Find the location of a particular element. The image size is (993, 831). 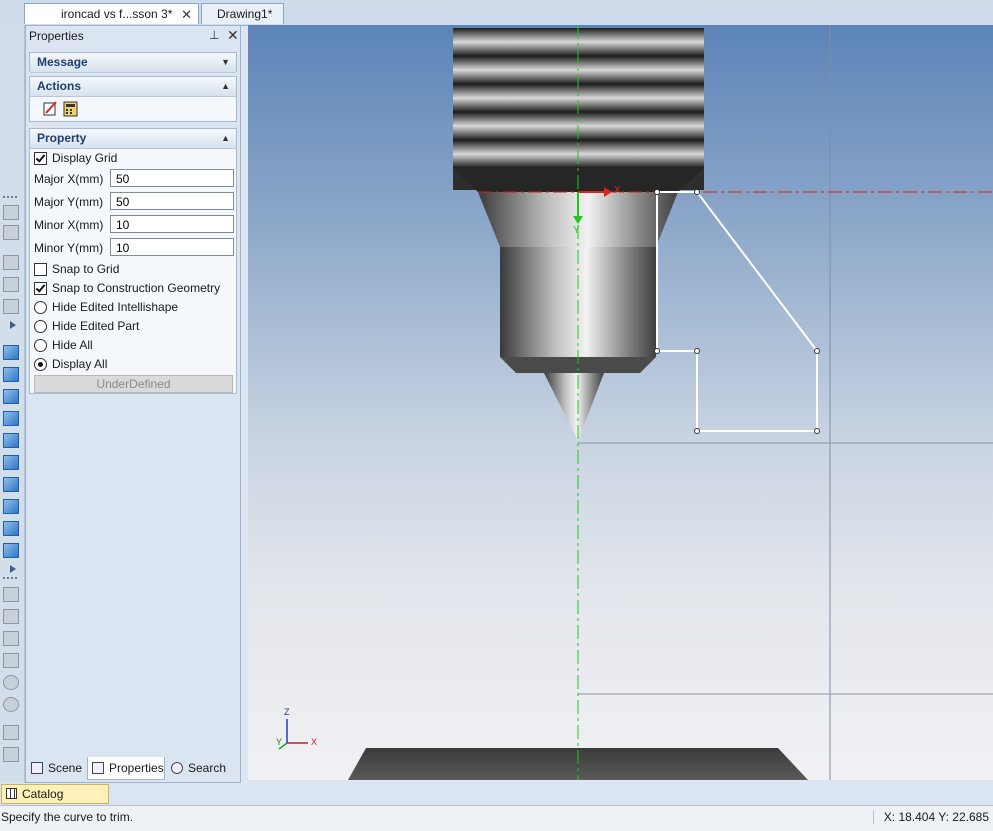

display-all-label: Display All is located at coordinates (80, 364).